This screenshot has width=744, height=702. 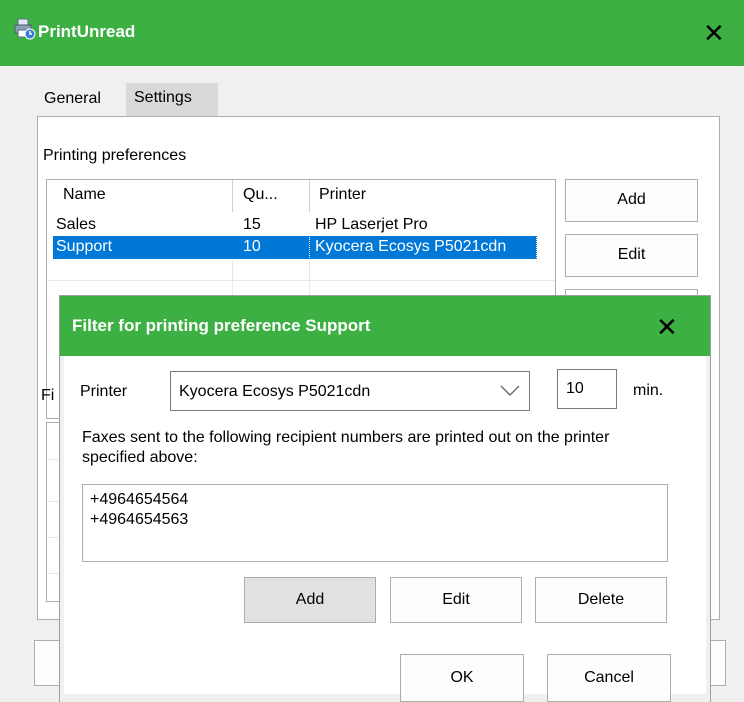 What do you see at coordinates (252, 224) in the screenshot?
I see `row-quantity: 15` at bounding box center [252, 224].